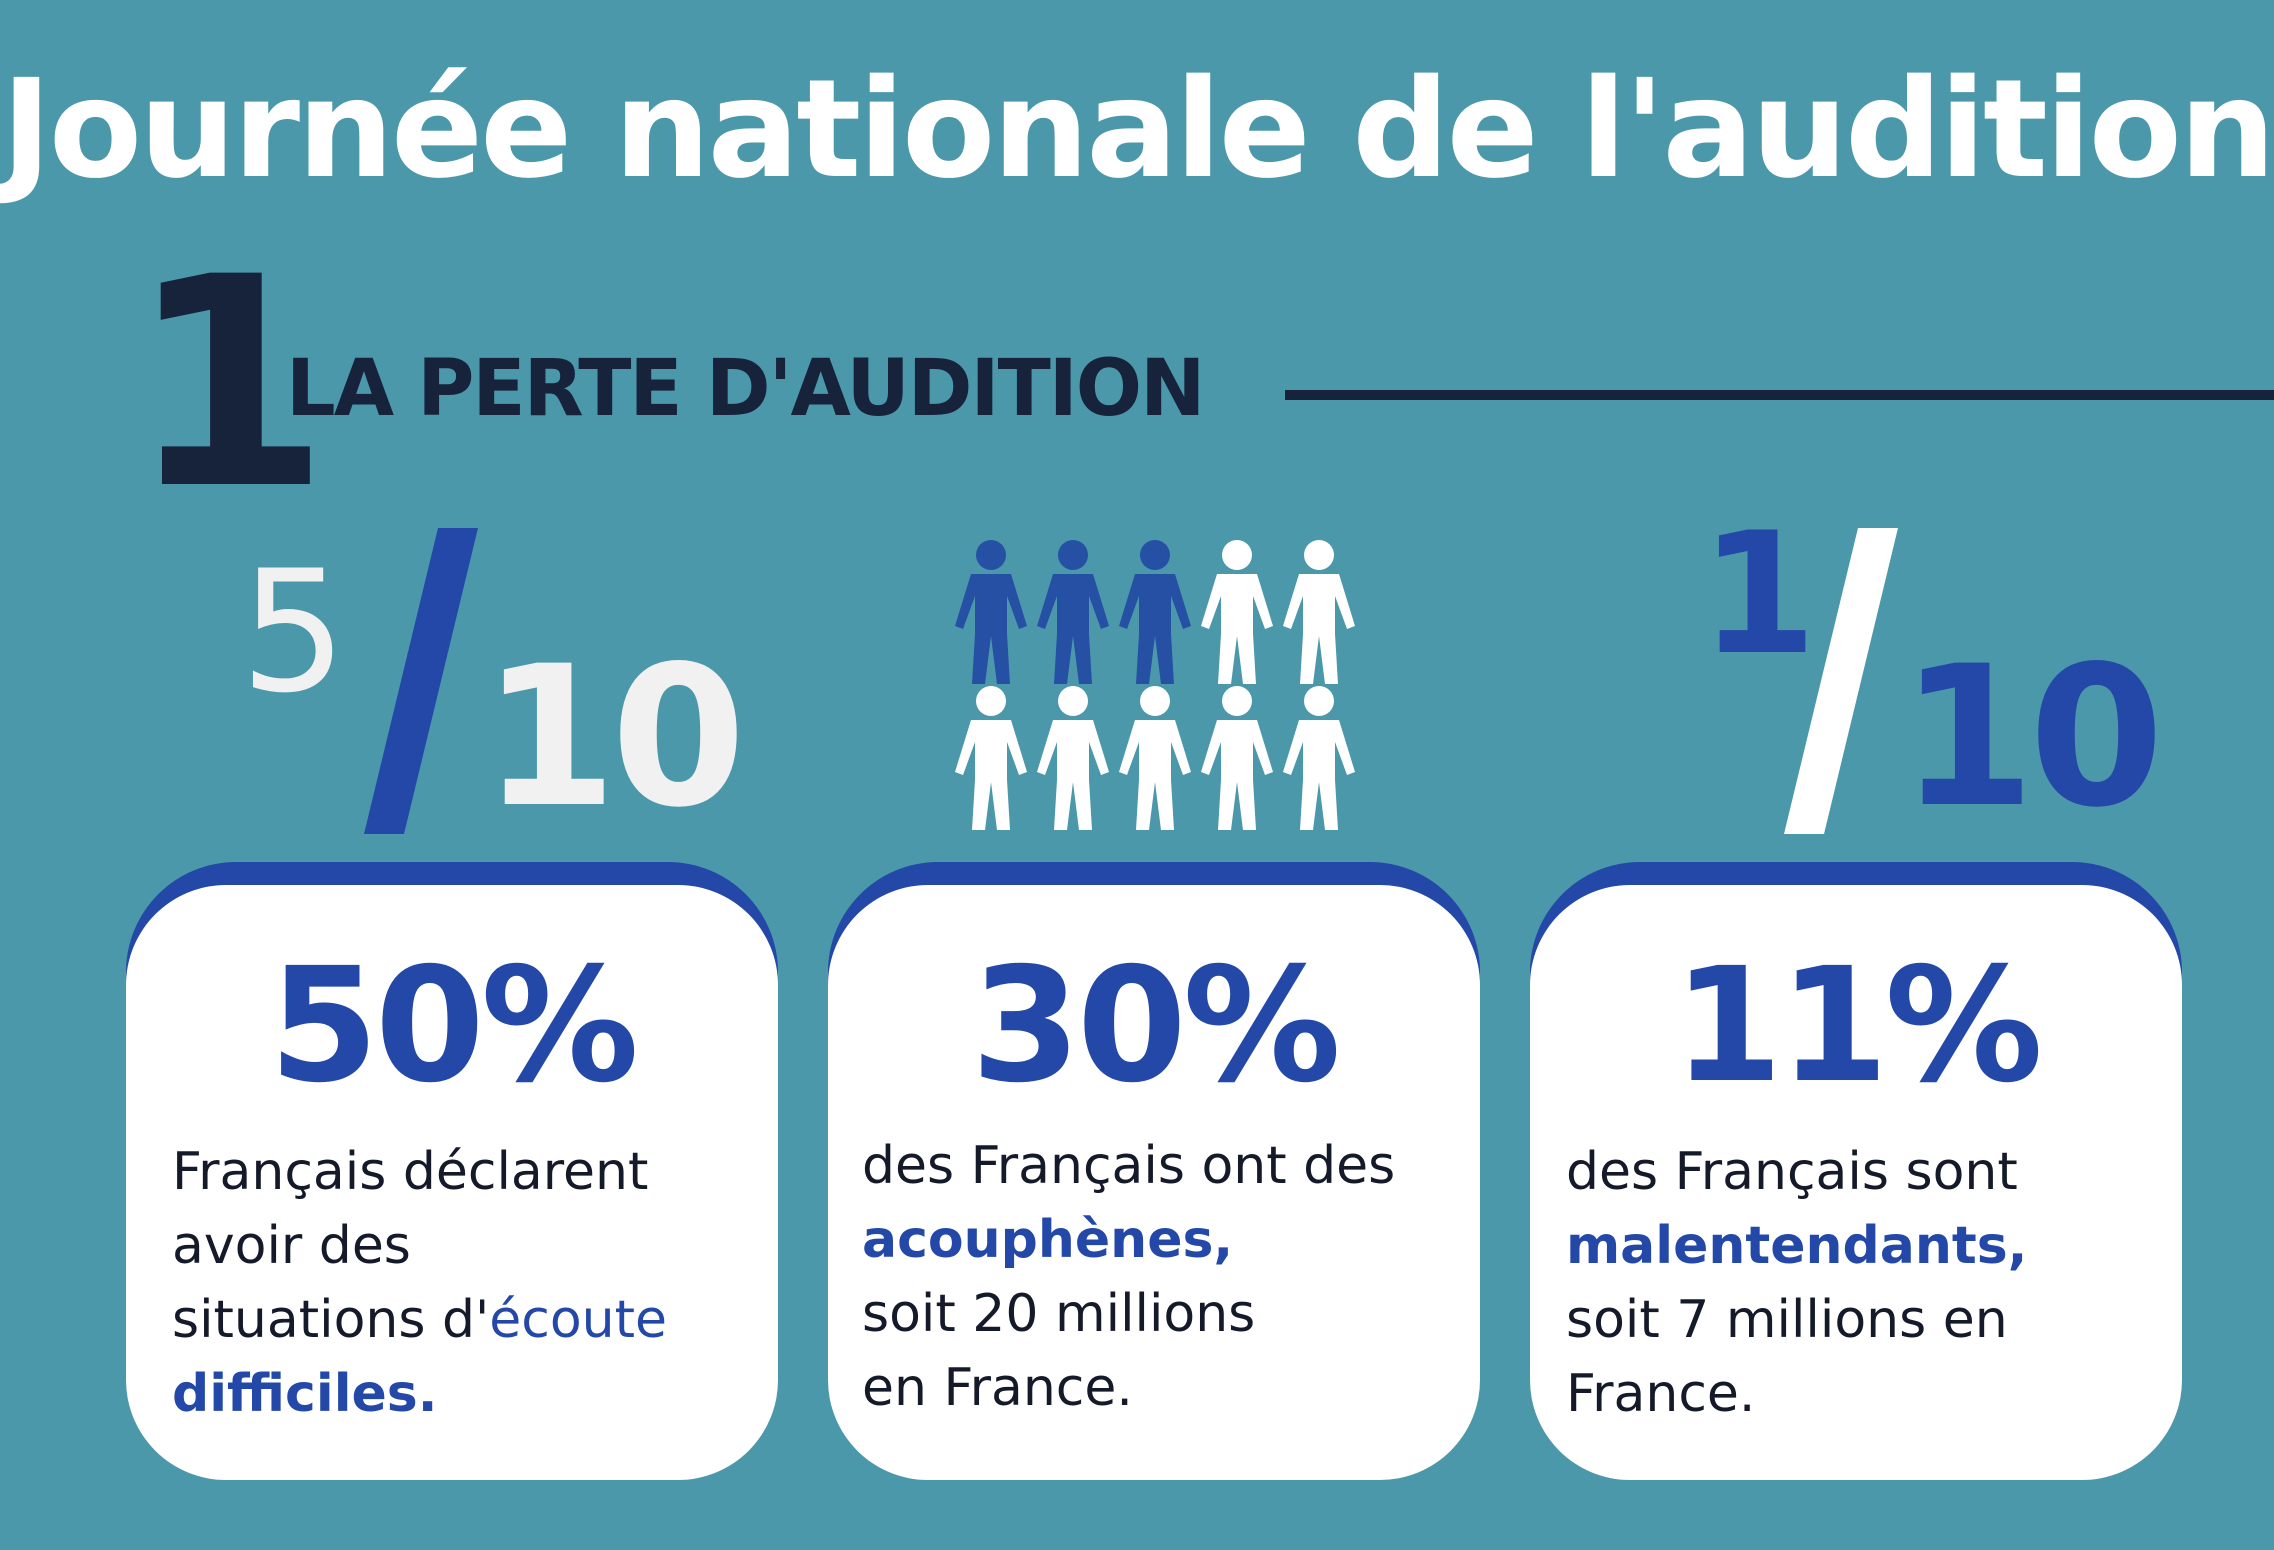 The image size is (2274, 1550). I want to click on desc-line: malentendants,, so click(1796, 1246).